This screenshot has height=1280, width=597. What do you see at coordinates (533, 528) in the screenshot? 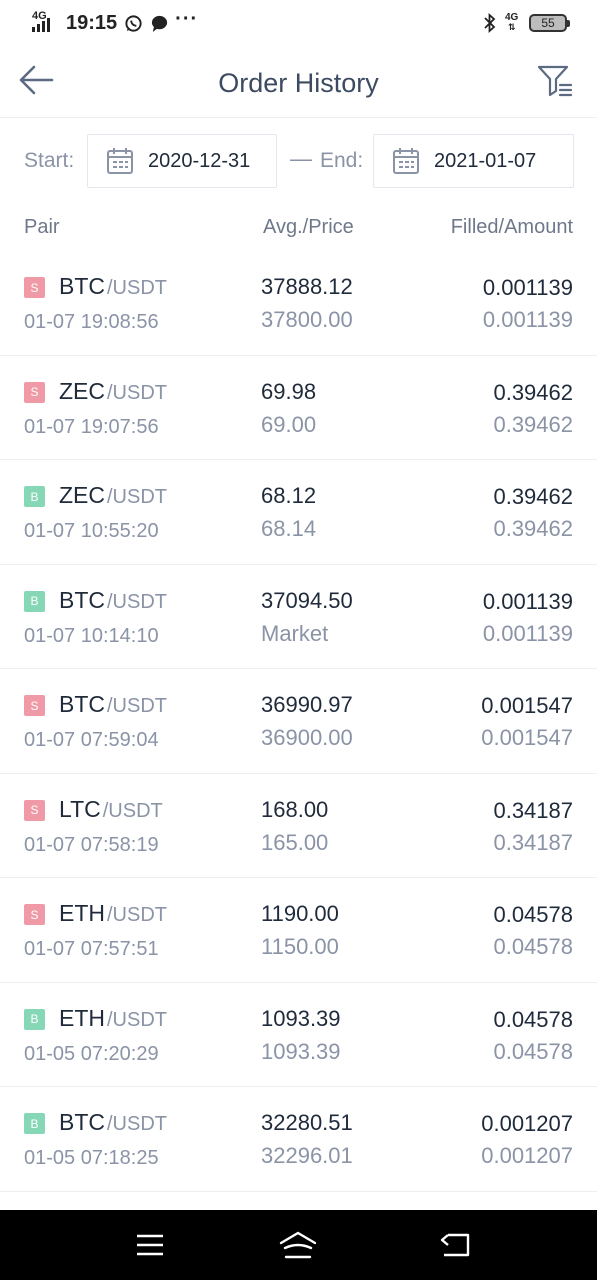
I see `order-amount: 0.39462` at bounding box center [533, 528].